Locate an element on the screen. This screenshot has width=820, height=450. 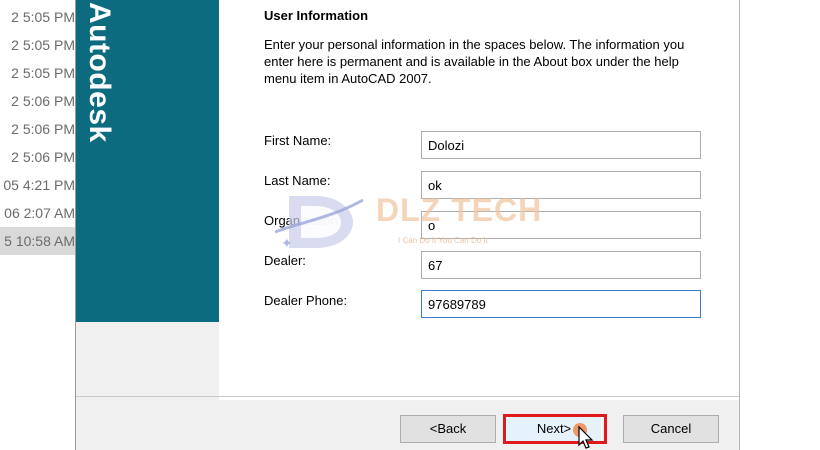
last-name-field is located at coordinates (561, 185).